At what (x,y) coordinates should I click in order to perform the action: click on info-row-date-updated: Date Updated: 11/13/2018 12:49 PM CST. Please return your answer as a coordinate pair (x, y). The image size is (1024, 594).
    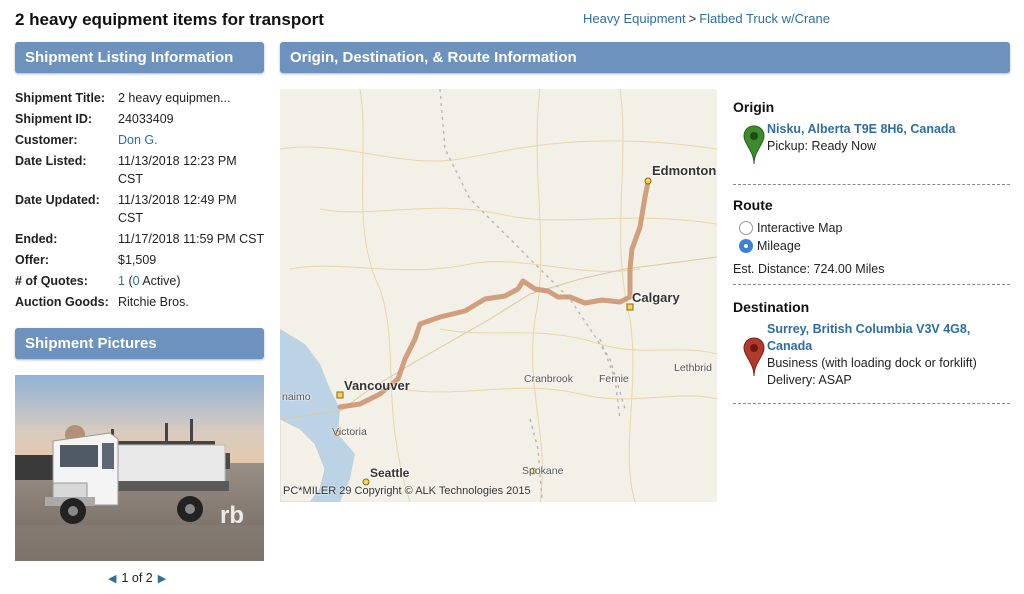
    Looking at the image, I should click on (140, 210).